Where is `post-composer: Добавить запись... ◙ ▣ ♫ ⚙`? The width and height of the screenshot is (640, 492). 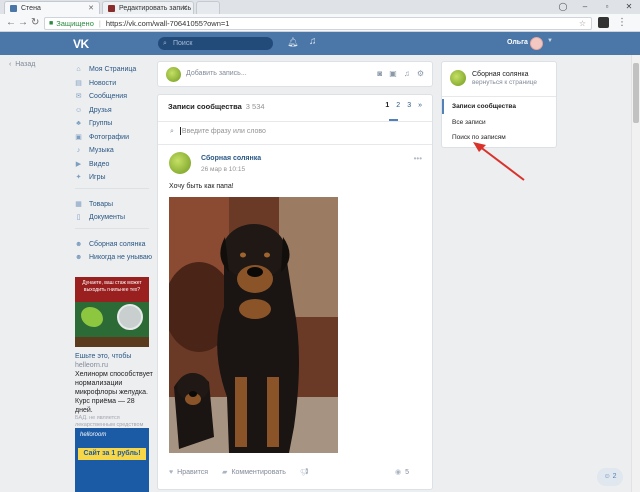 post-composer: Добавить запись... ◙ ▣ ♫ ⚙ is located at coordinates (295, 74).